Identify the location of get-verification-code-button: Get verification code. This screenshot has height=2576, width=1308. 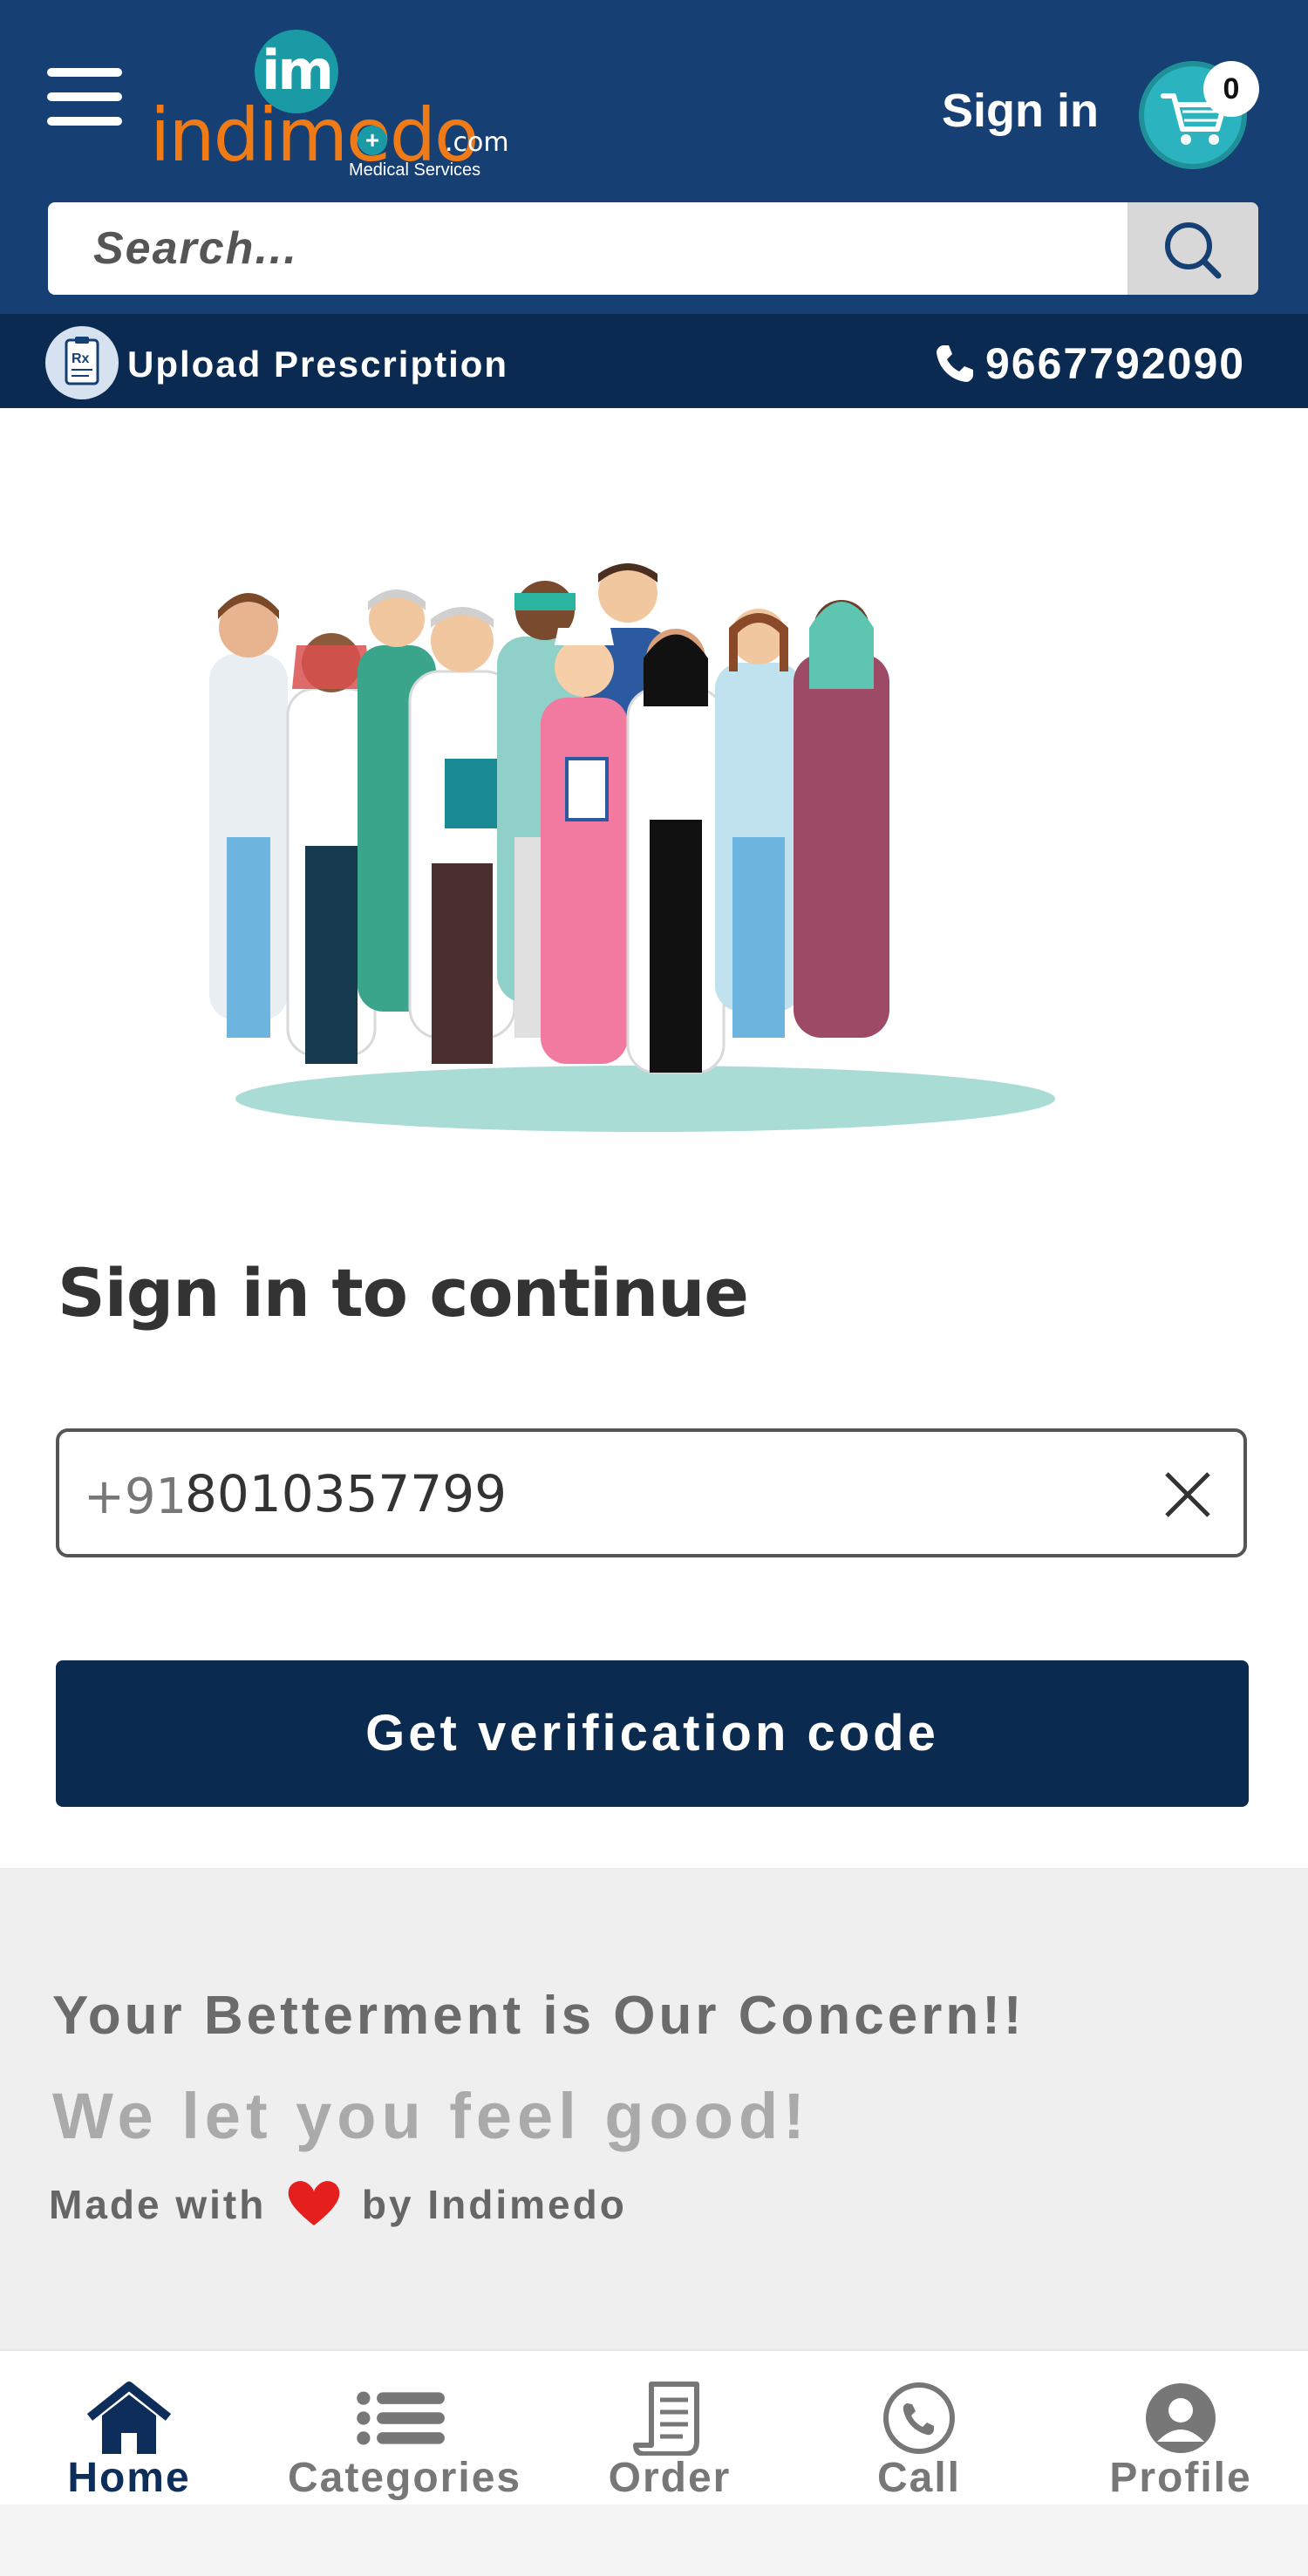
(652, 1733).